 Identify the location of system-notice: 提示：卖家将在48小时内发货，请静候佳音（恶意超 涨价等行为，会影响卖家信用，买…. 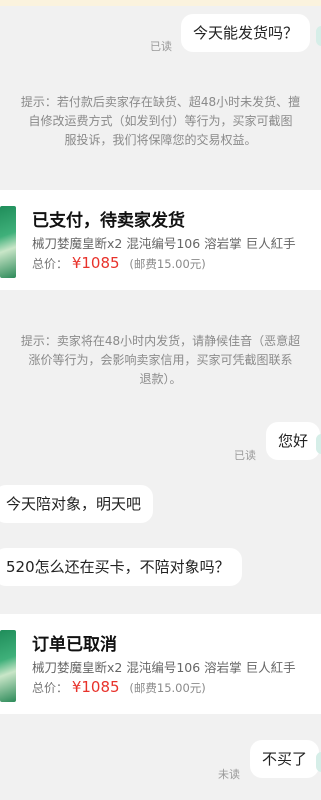
(160, 360).